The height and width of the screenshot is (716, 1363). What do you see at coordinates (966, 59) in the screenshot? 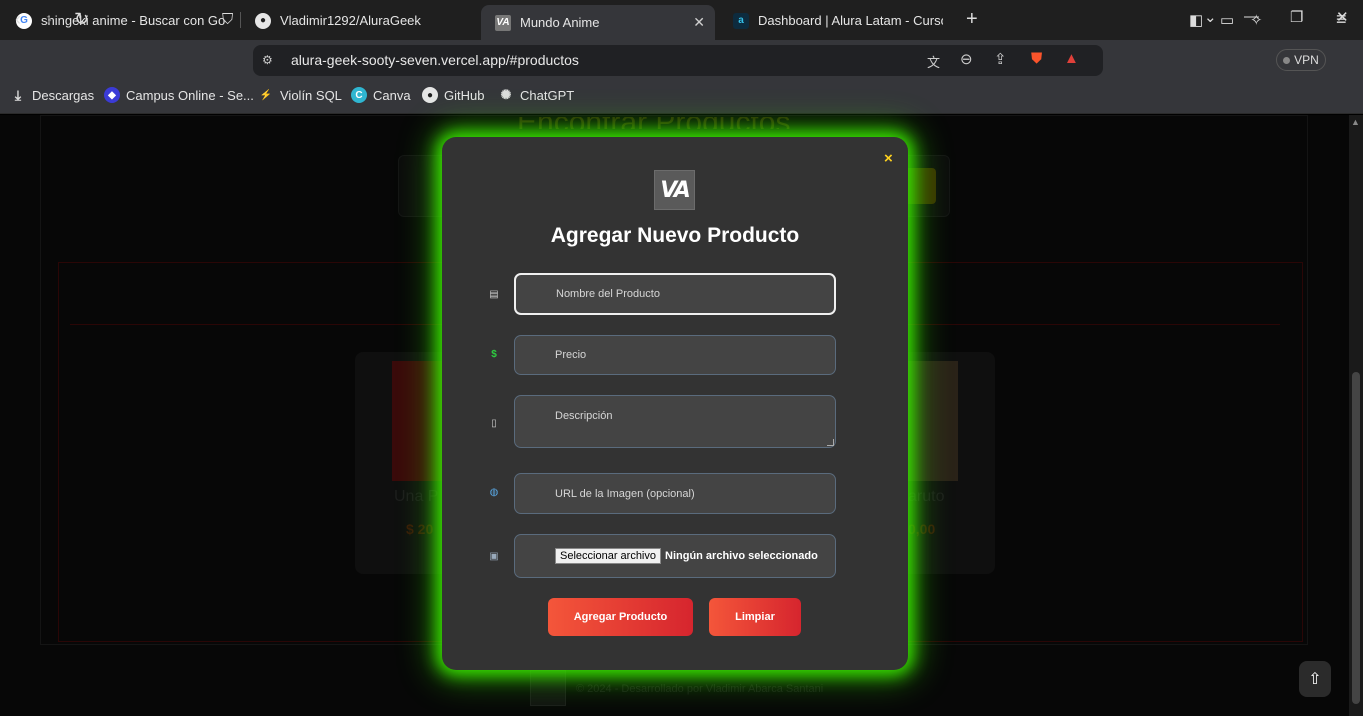
I see `zoom-out-icon: ⊖` at bounding box center [966, 59].